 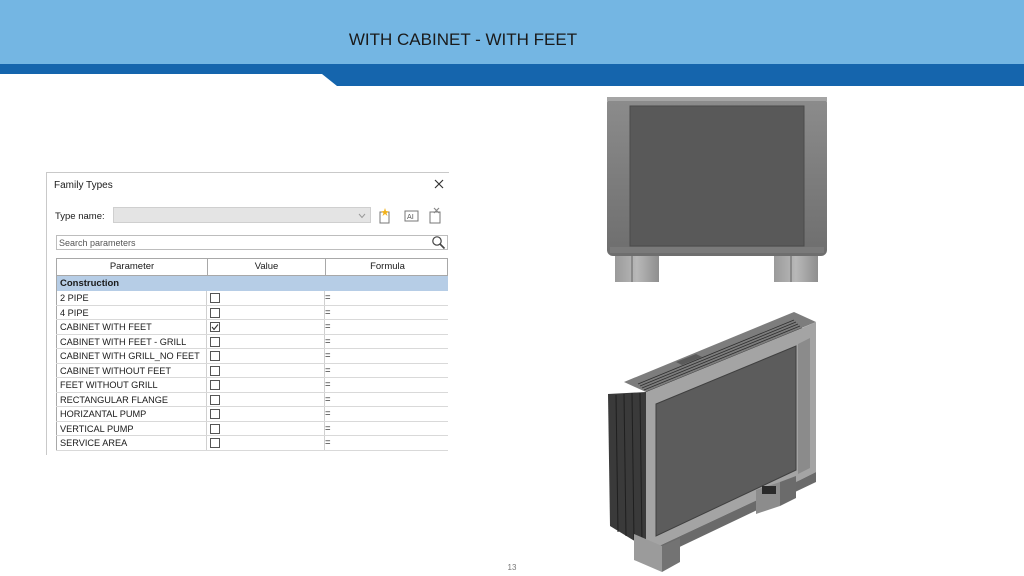 I want to click on search-box, so click(x=252, y=242).